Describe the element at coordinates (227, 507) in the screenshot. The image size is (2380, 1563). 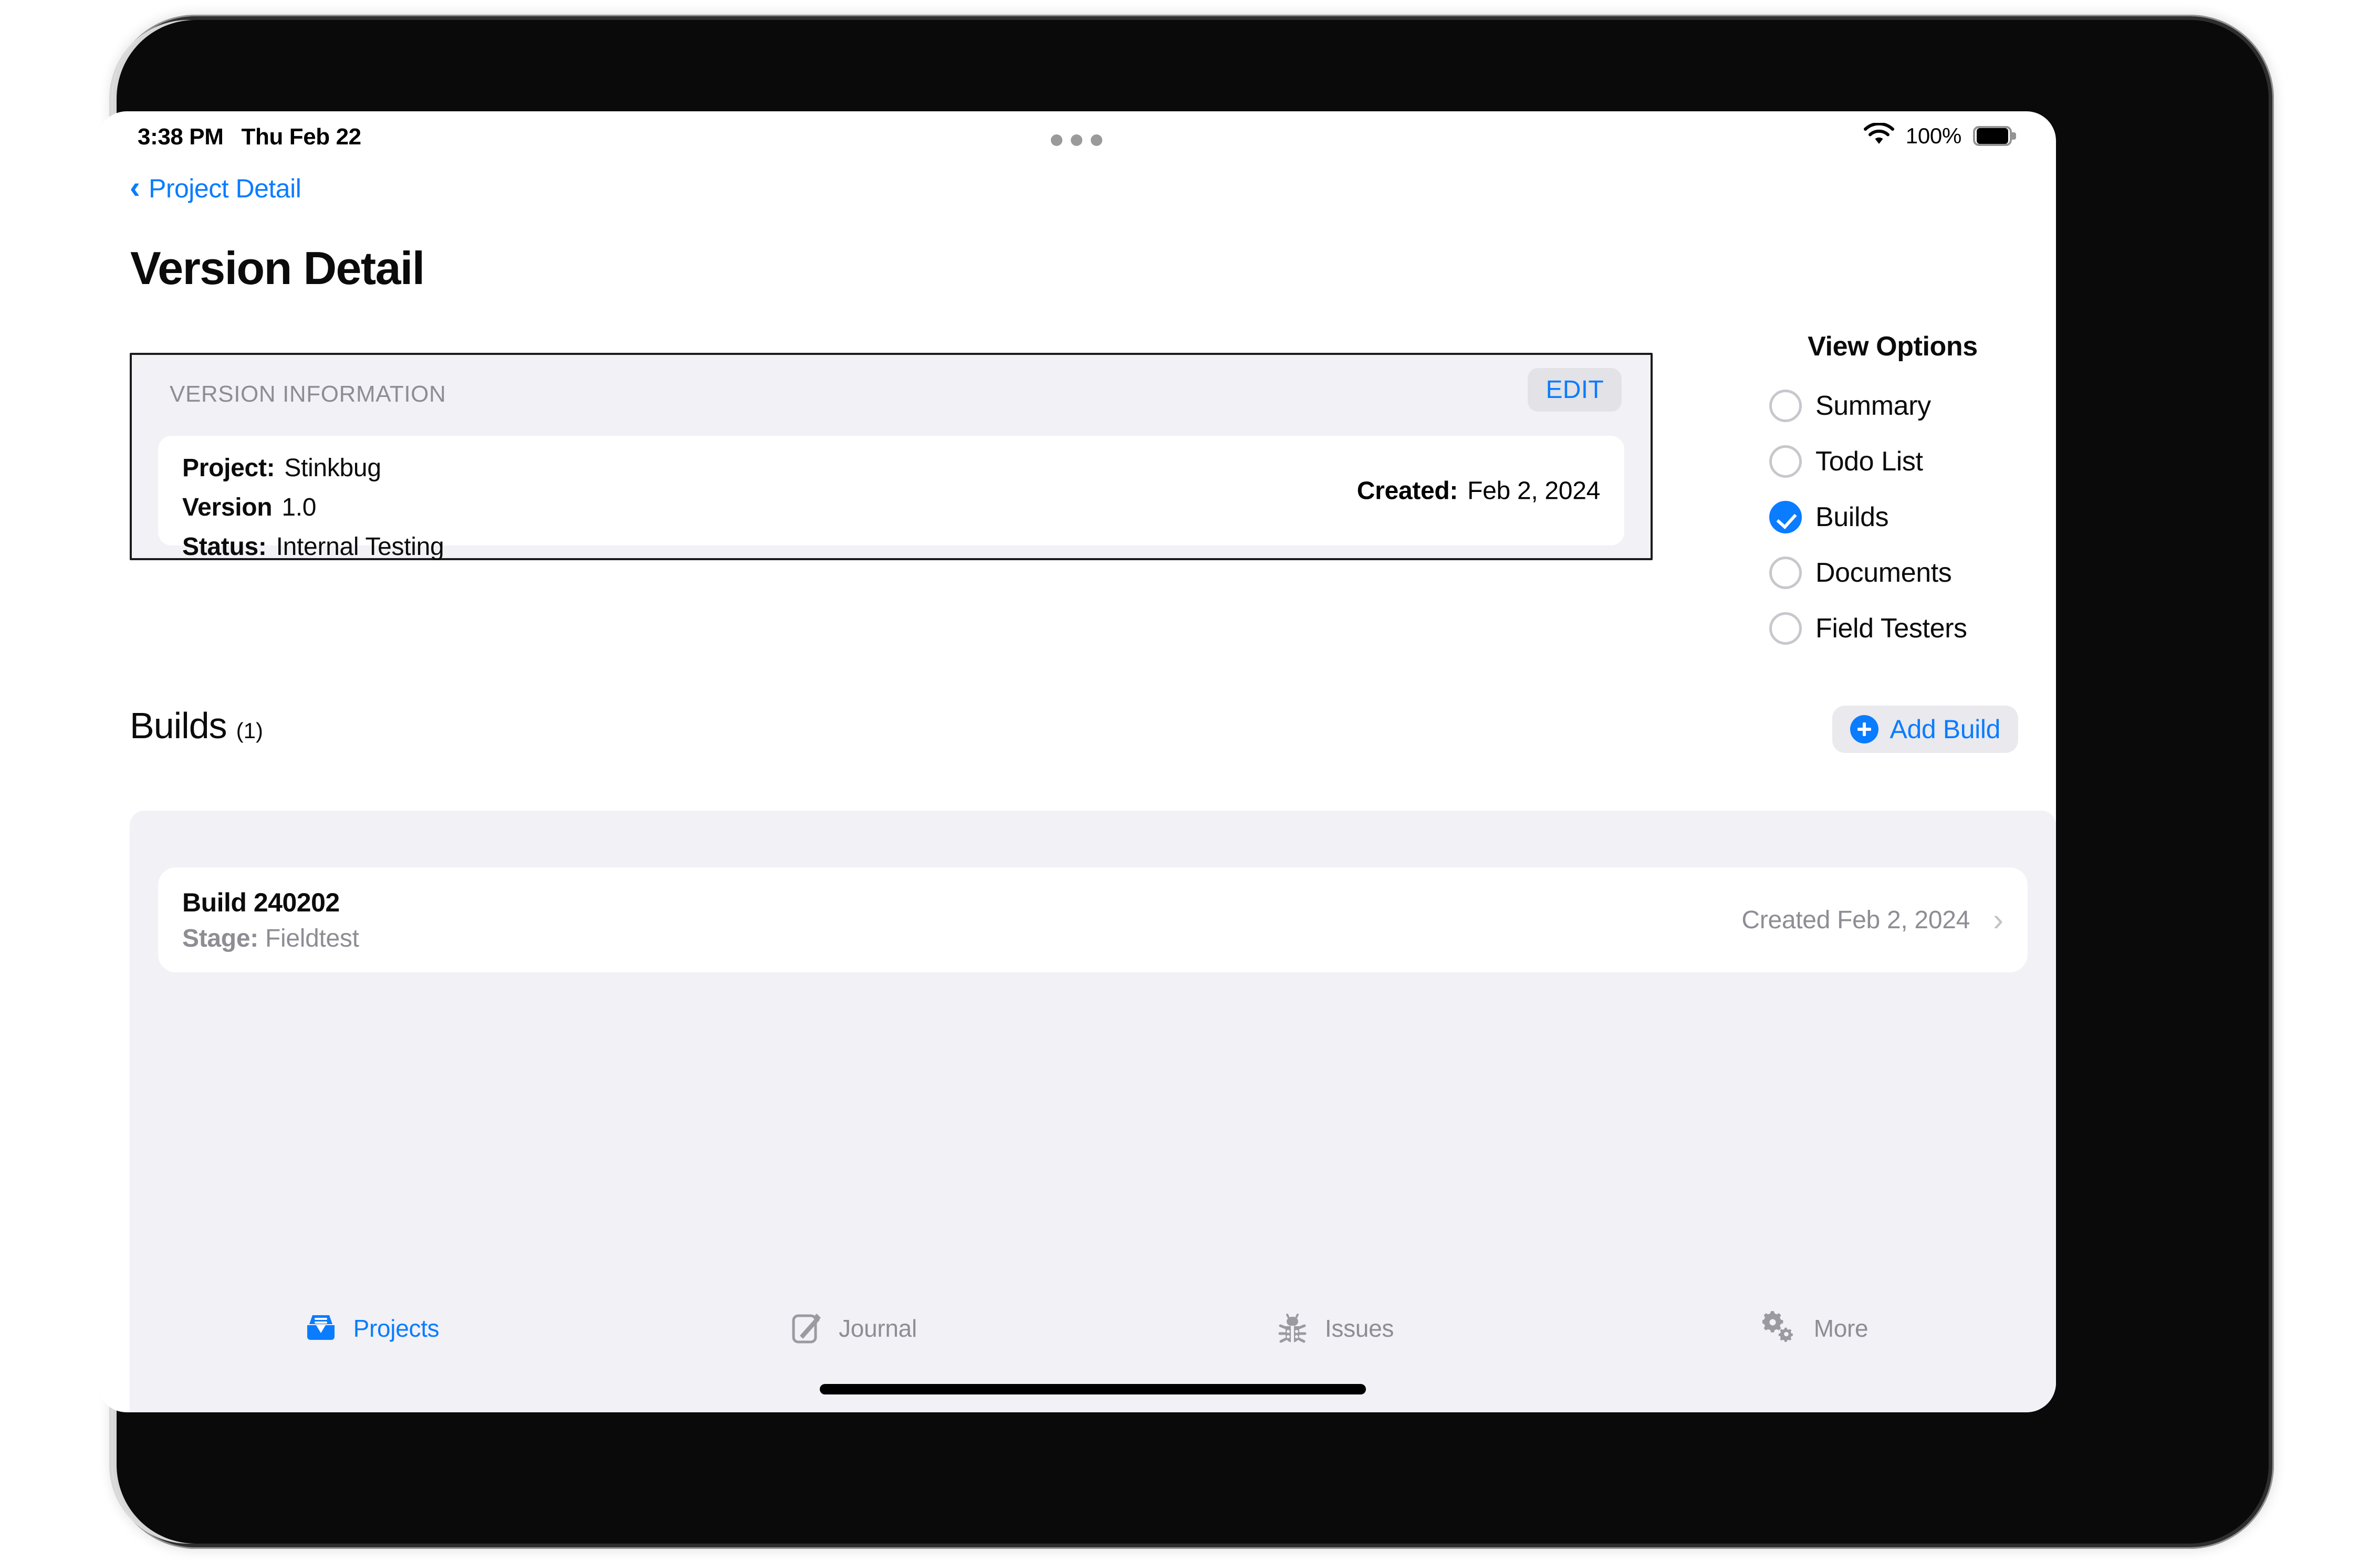
I see `version-label: Version` at that location.